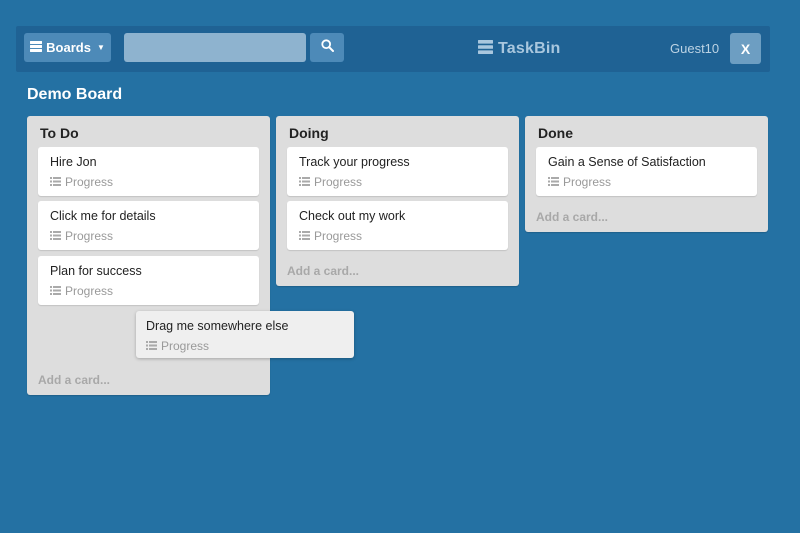  I want to click on boards-button: Boards ▼, so click(67, 47).